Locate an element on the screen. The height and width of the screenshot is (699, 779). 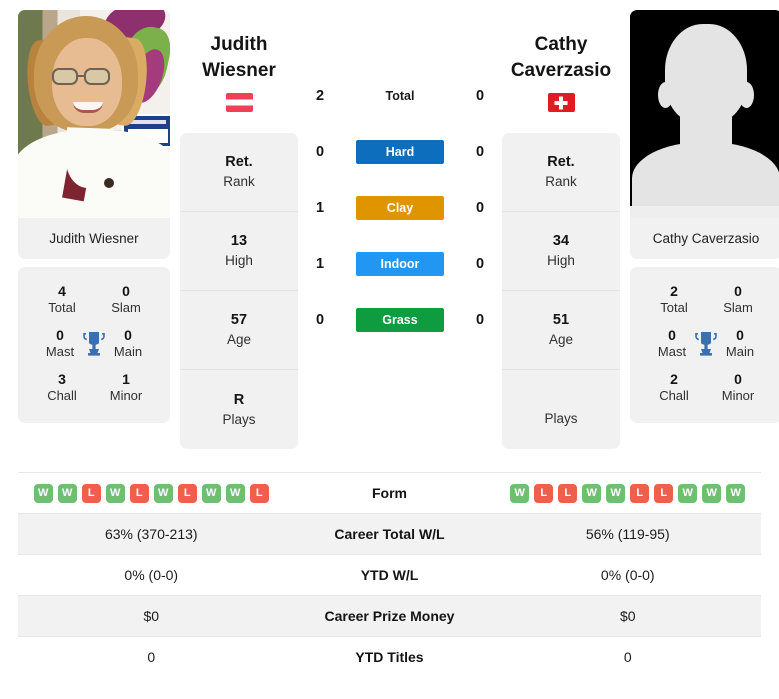
right-titles-slam-value: 0 is located at coordinates (738, 291).